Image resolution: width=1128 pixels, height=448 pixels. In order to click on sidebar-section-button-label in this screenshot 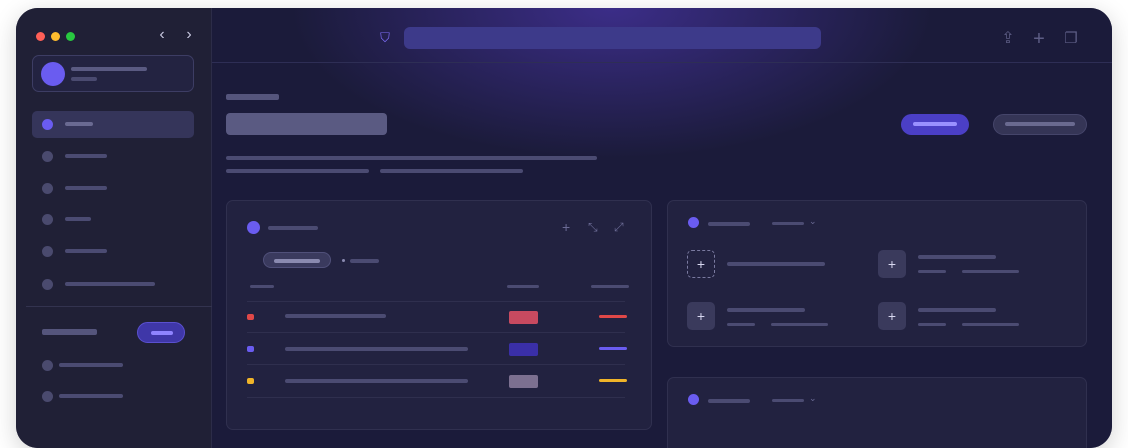, I will do `click(162, 333)`.